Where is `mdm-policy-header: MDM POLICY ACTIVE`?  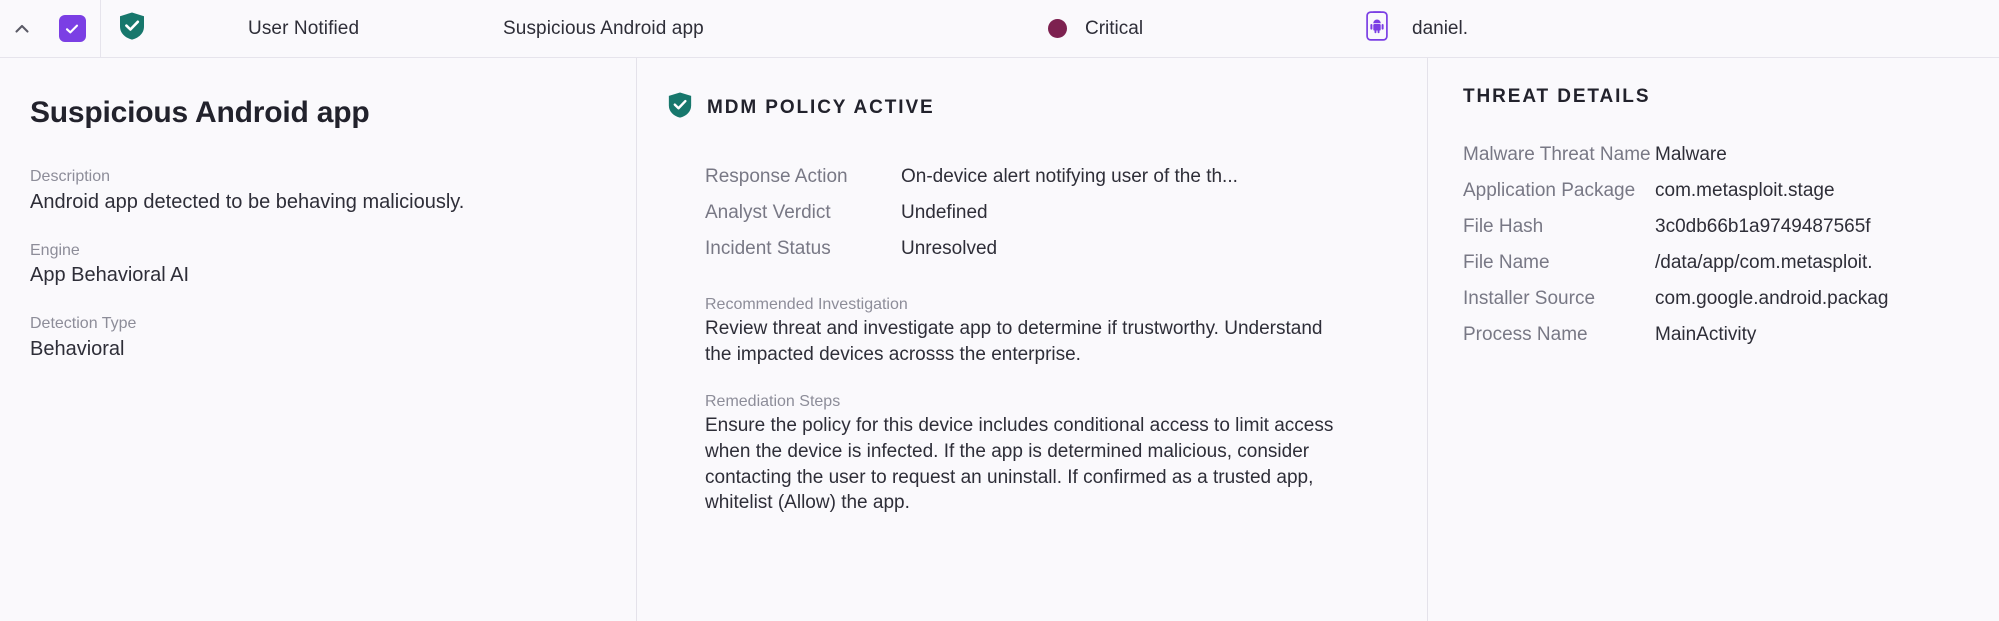 mdm-policy-header: MDM POLICY ACTIVE is located at coordinates (1032, 107).